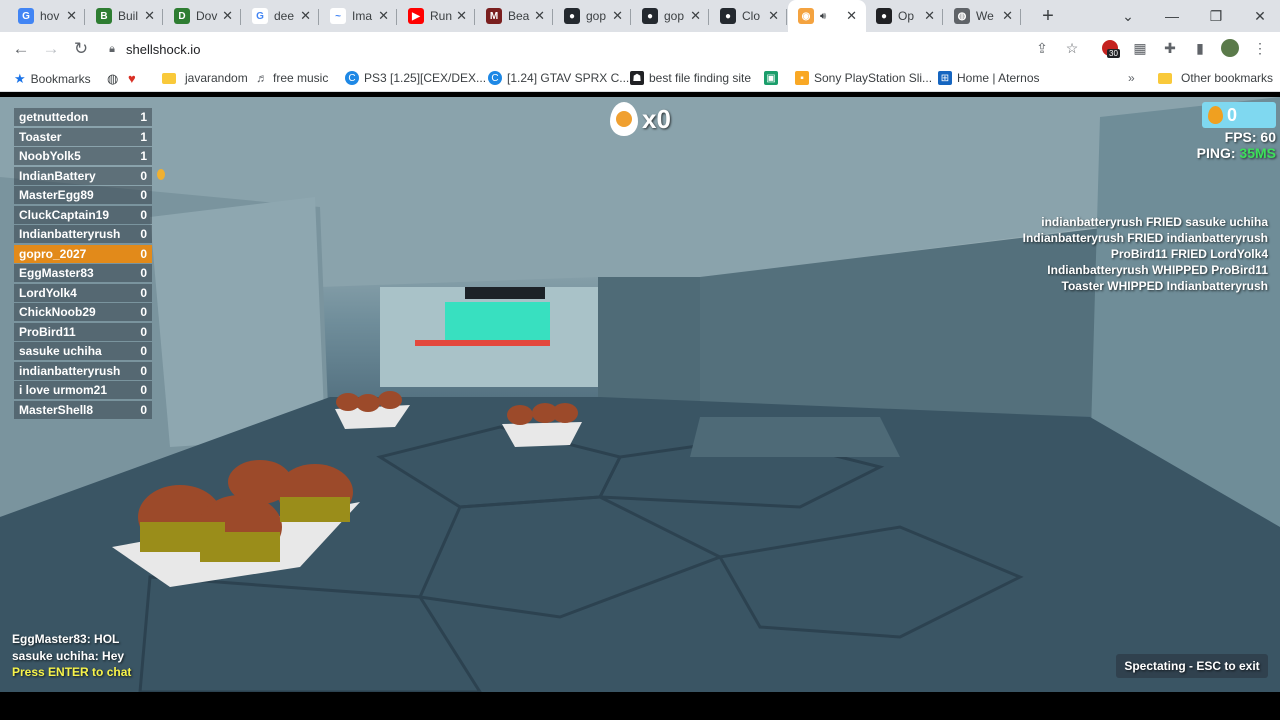  What do you see at coordinates (1170, 48) in the screenshot?
I see `extensions-puzzle-icon: ✚` at bounding box center [1170, 48].